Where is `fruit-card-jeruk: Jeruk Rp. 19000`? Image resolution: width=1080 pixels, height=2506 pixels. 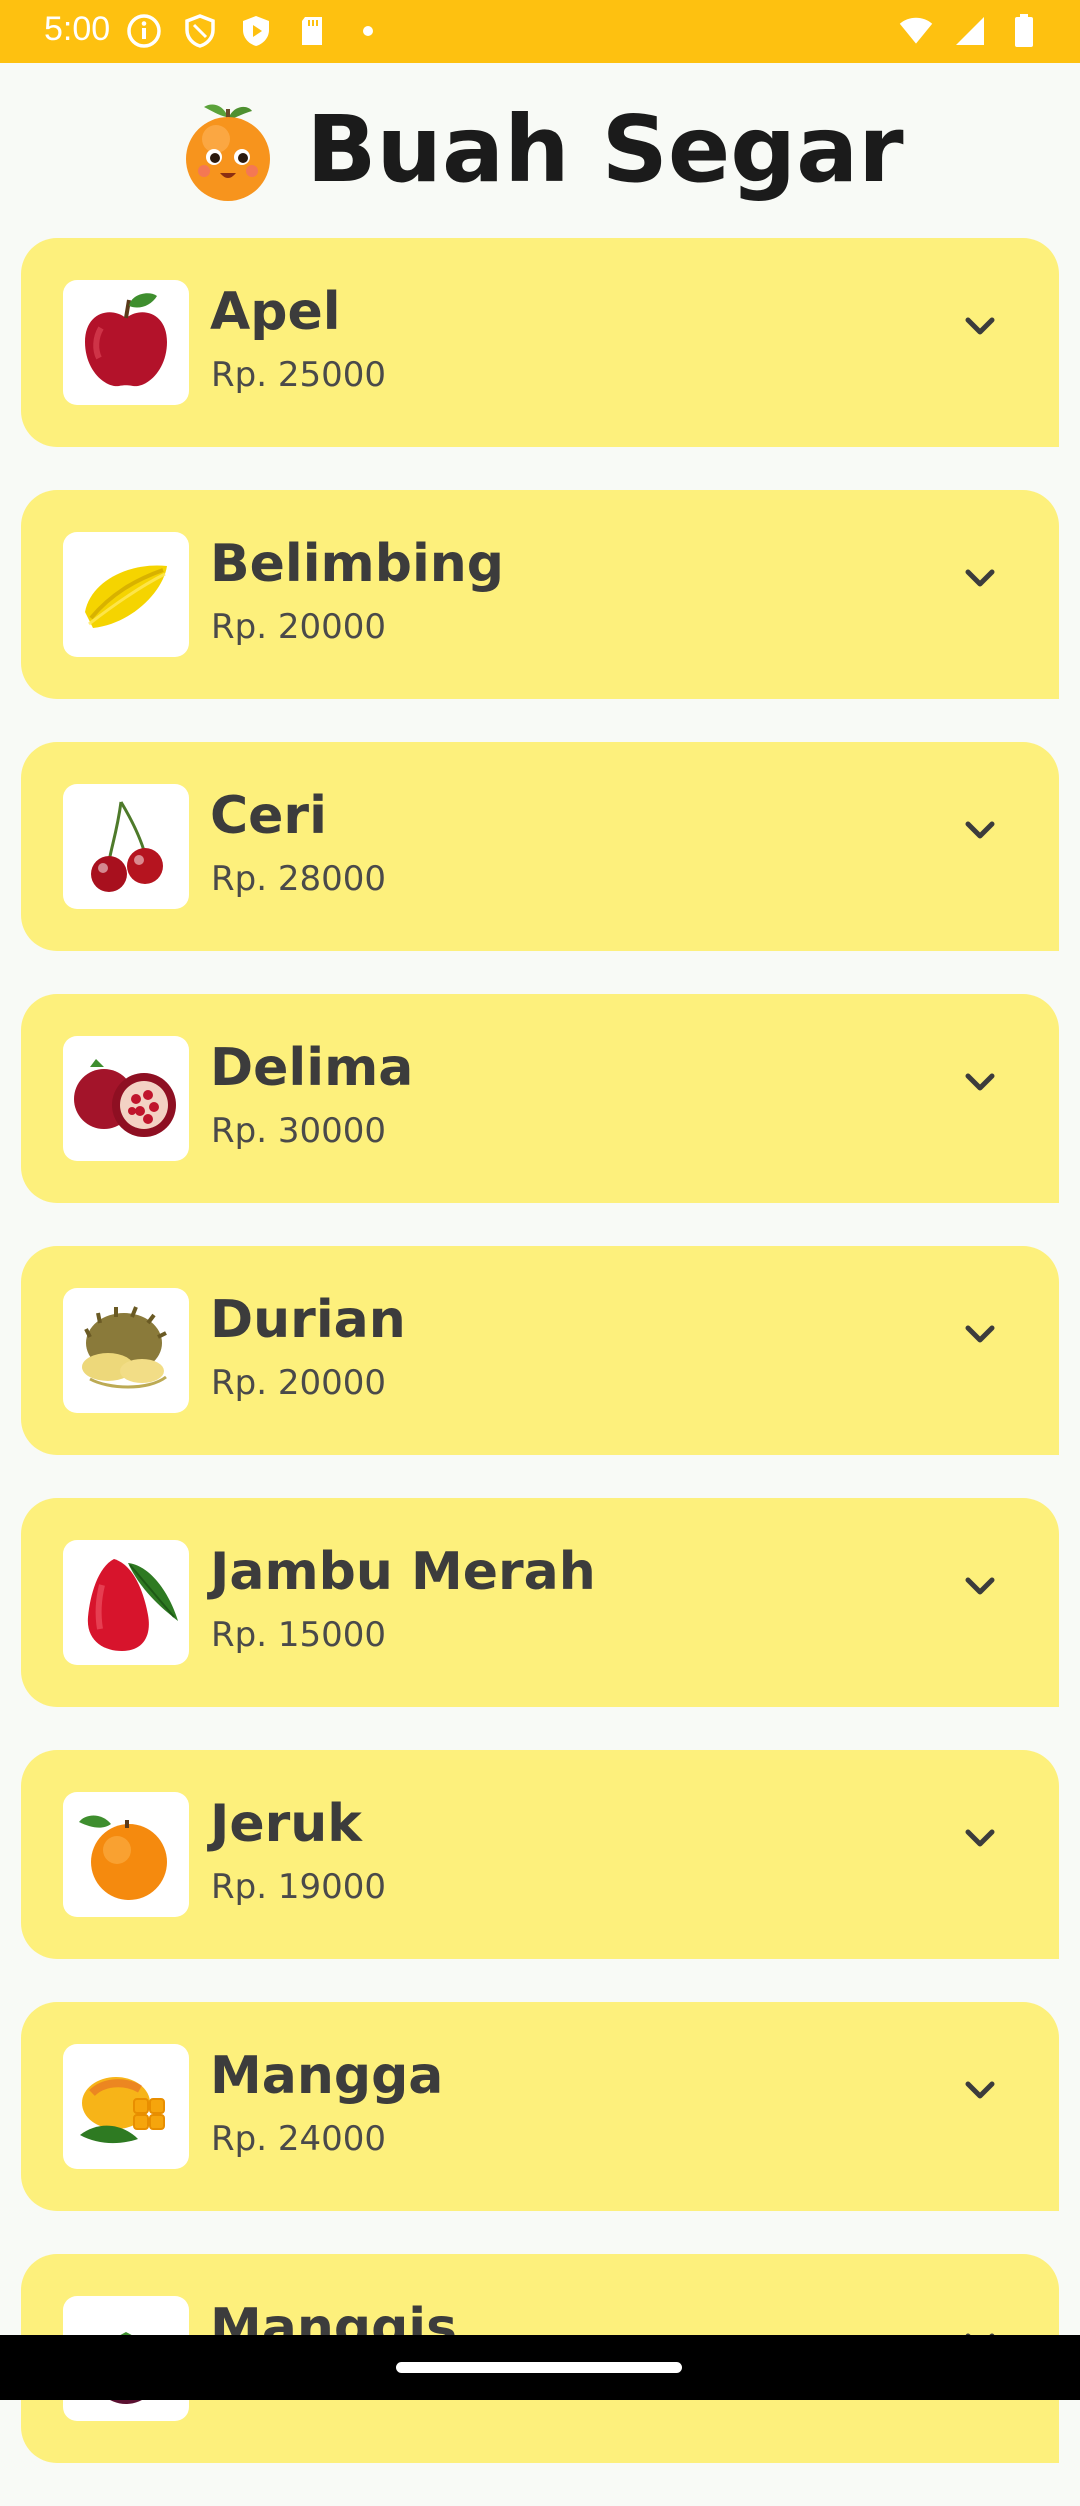
fruit-card-jeruk: Jeruk Rp. 19000 is located at coordinates (540, 1854).